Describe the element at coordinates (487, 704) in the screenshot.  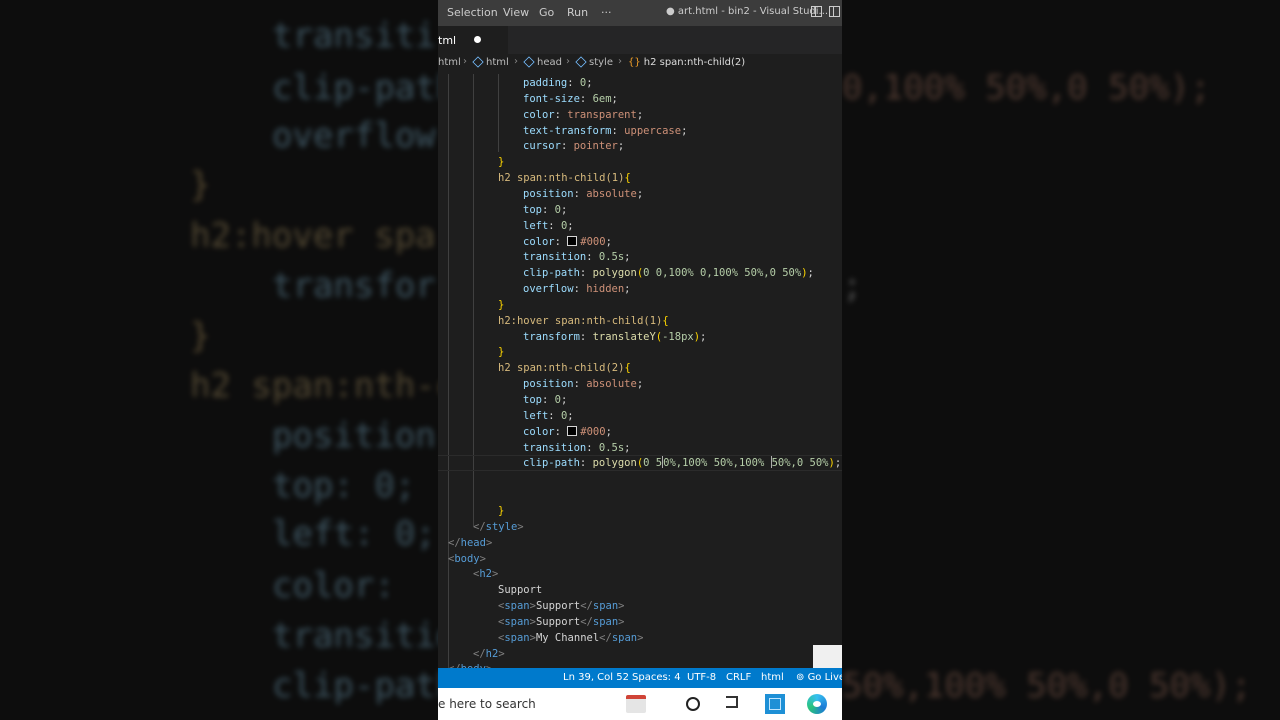
I see `taskbar-search: e here to search` at that location.